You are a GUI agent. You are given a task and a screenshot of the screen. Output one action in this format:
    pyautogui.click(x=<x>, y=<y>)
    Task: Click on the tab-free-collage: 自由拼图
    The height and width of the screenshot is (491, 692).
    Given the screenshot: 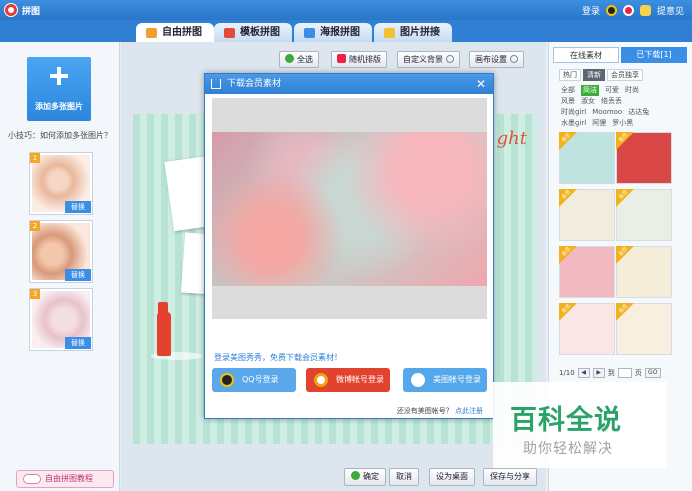 What is the action you would take?
    pyautogui.click(x=175, y=32)
    